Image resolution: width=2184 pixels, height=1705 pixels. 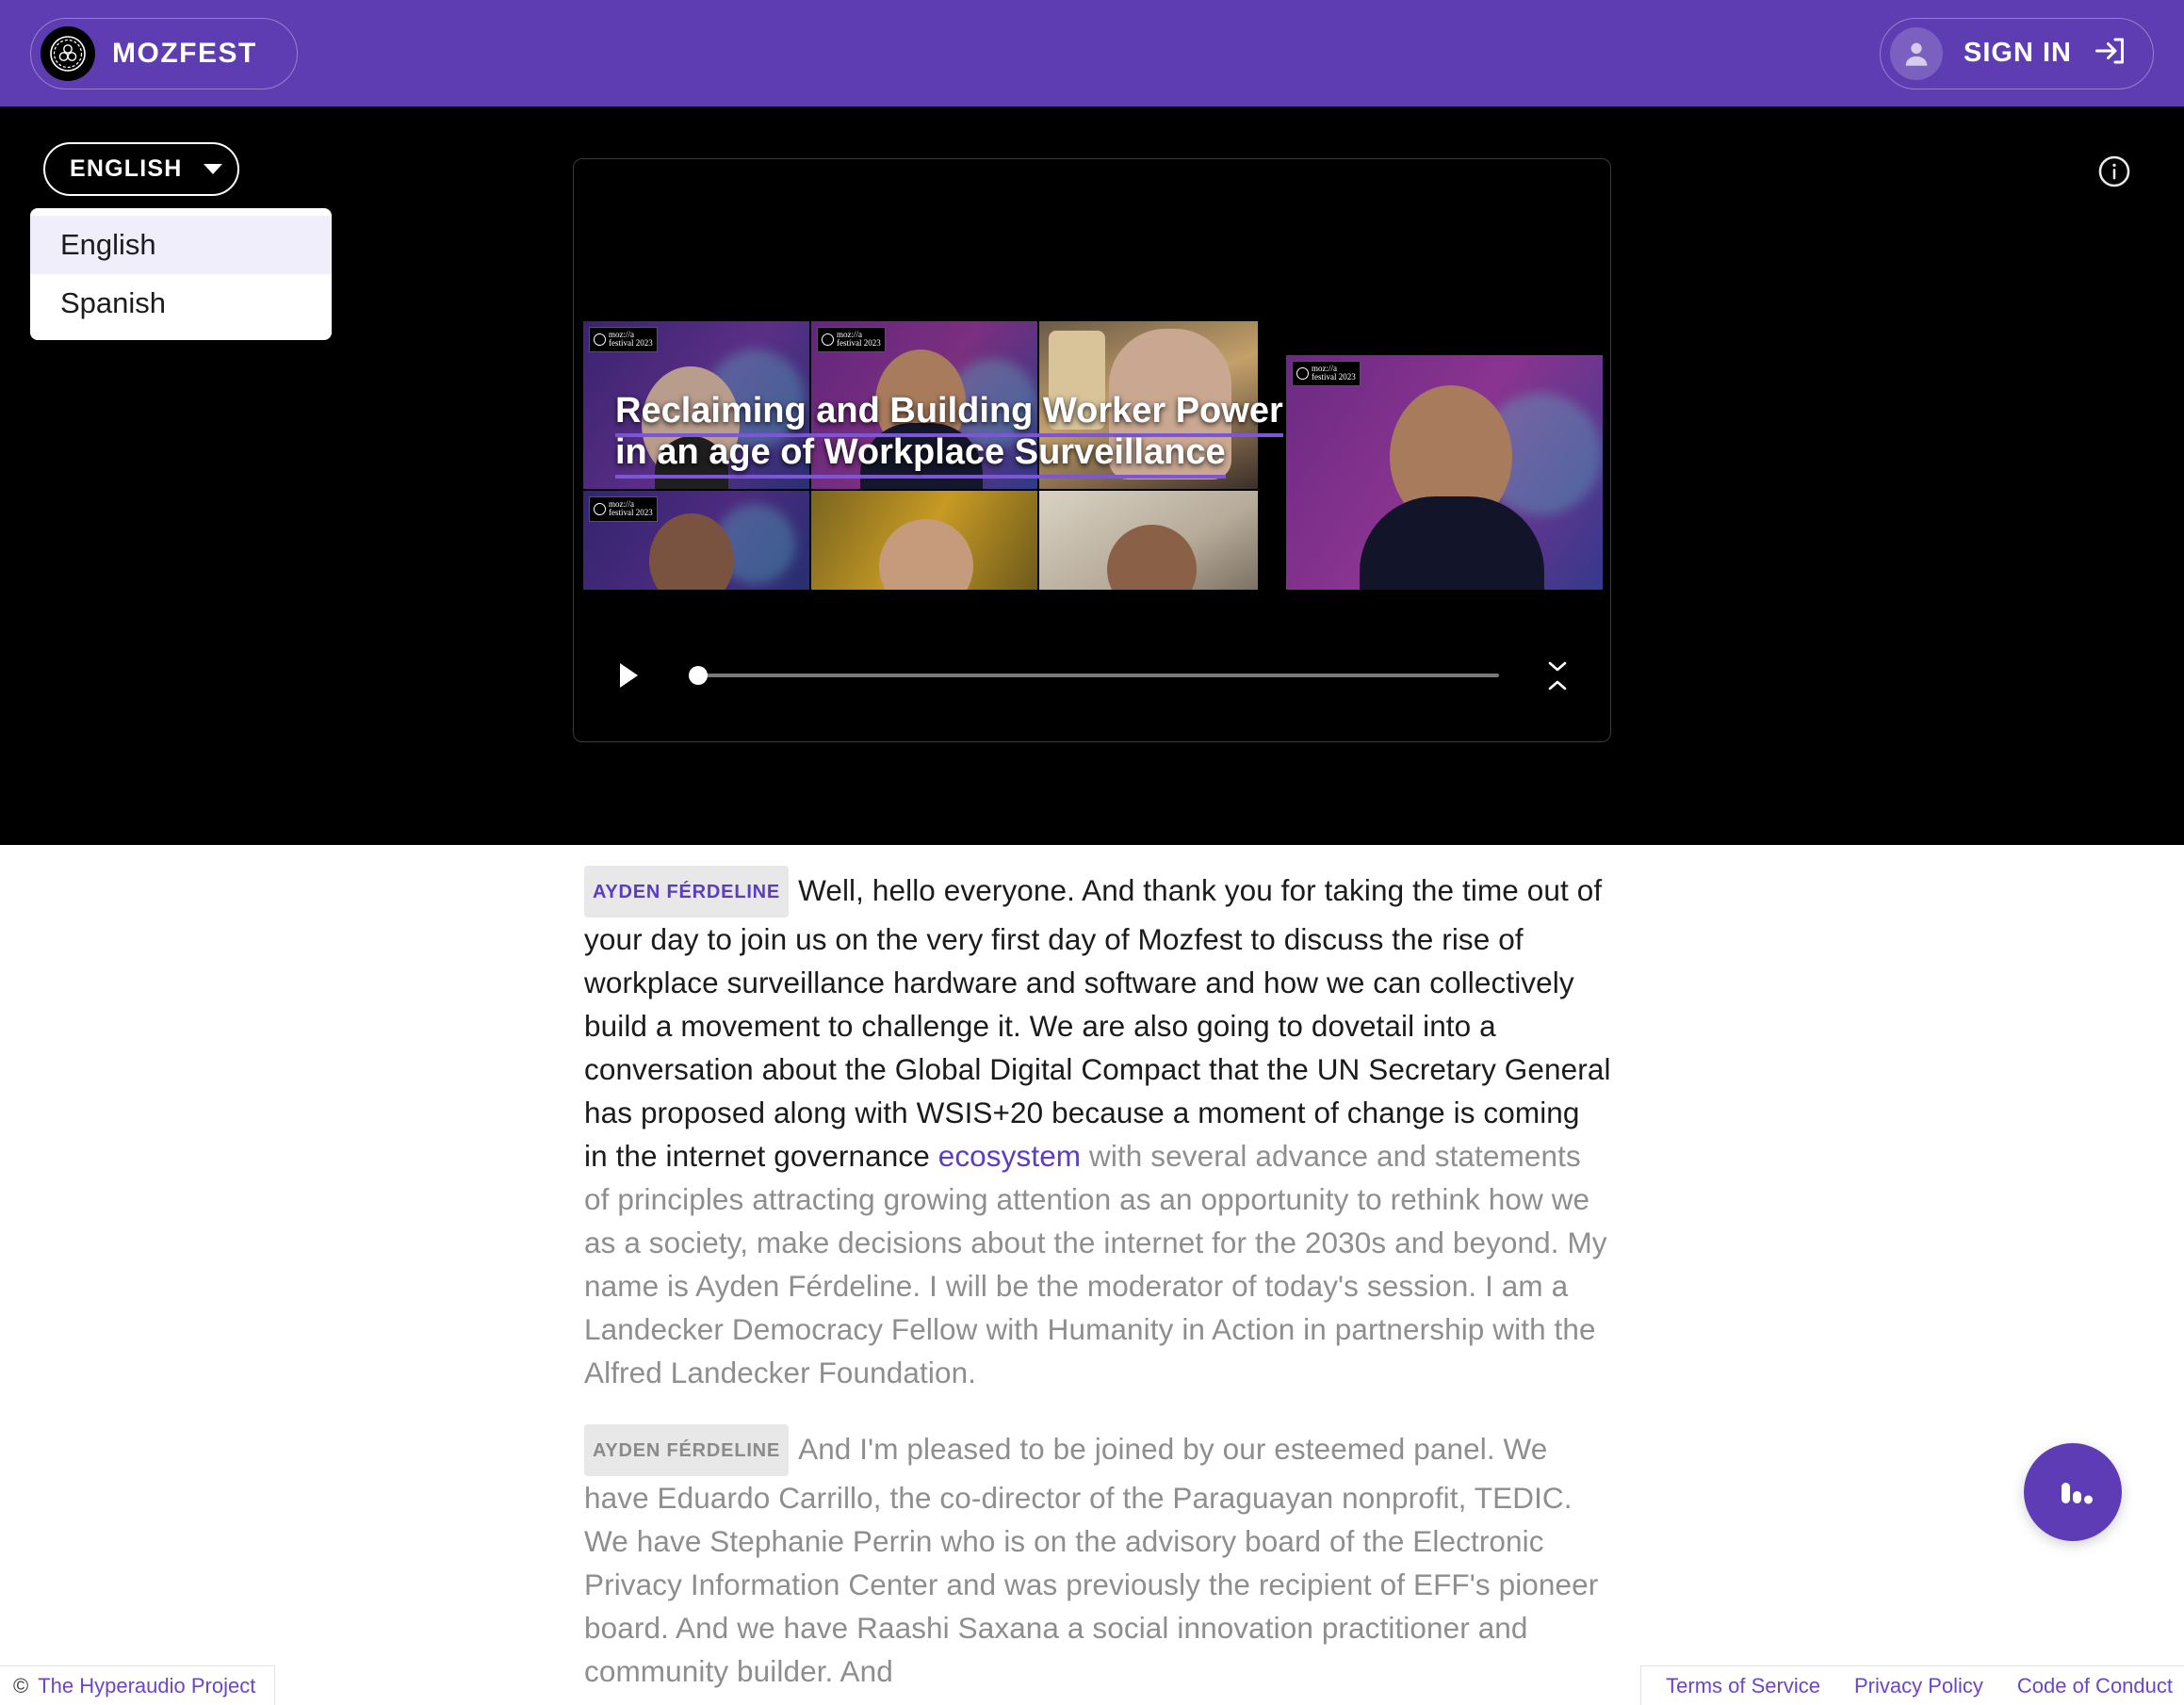 I want to click on brand-logo-button: MOZFEST, so click(x=164, y=53).